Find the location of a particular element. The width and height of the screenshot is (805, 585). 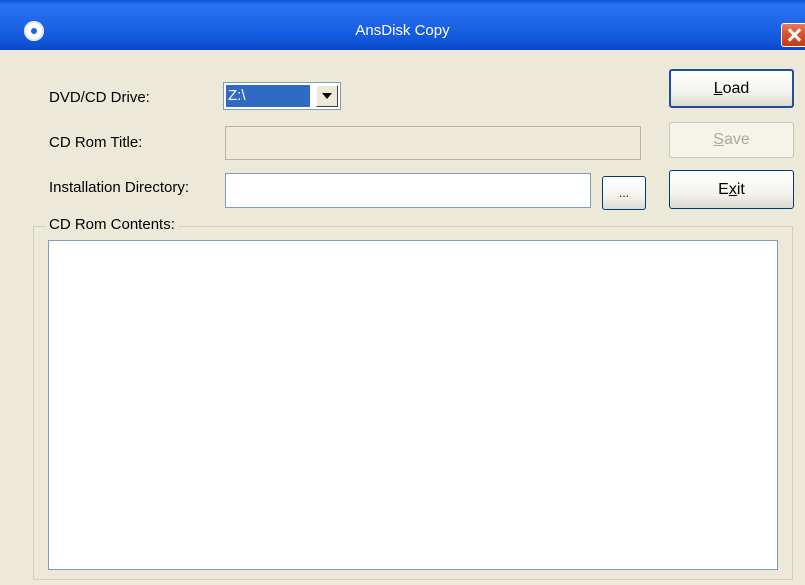

install-dir-label: Installation Directory: is located at coordinates (119, 187).